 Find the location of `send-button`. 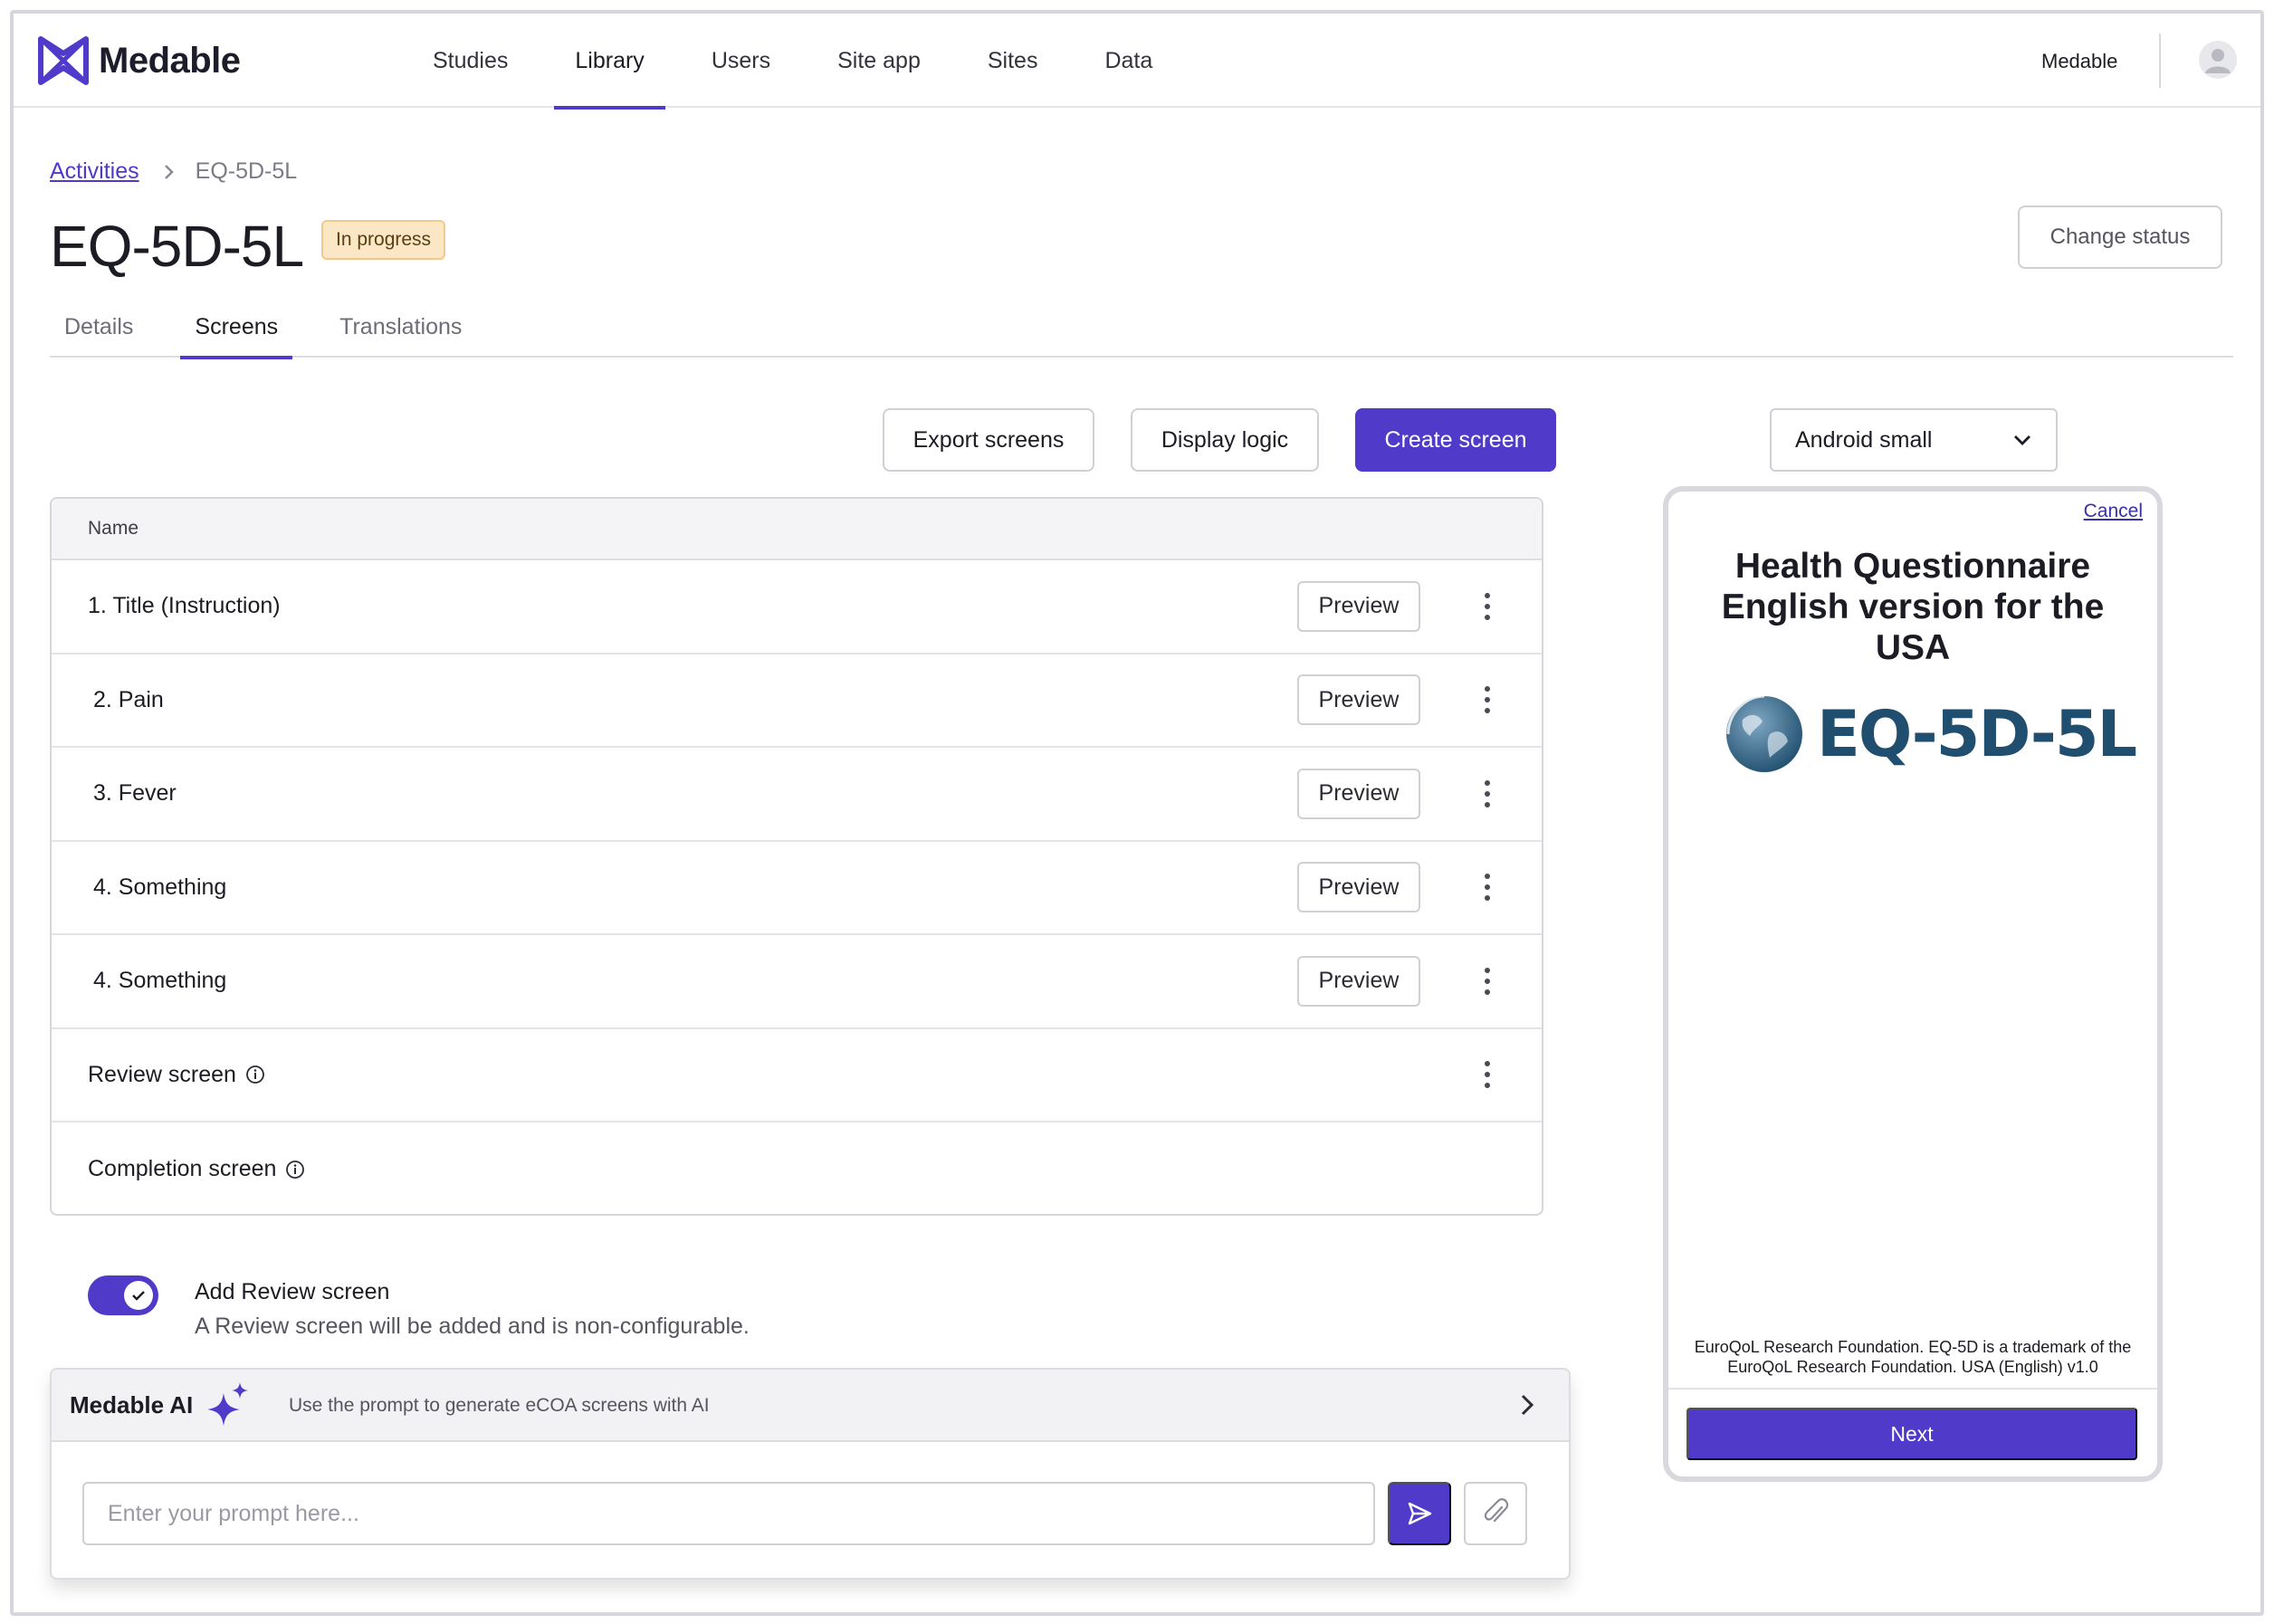

send-button is located at coordinates (1420, 1513).